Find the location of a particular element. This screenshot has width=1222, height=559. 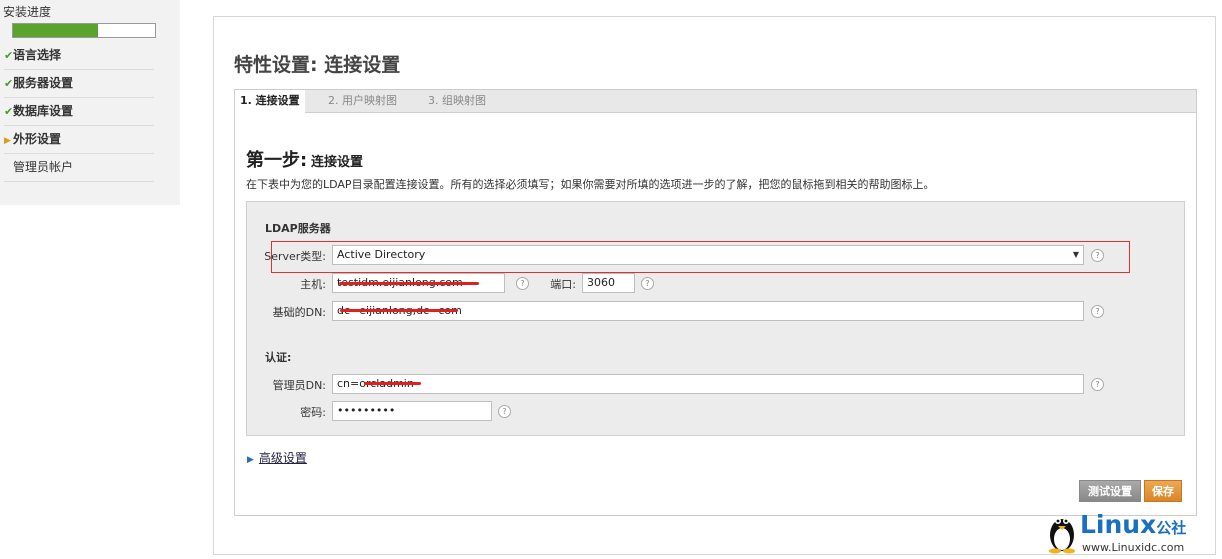

step-list: ✔语言选择 ✔服务器设置 ✔数据库设置 ▶ 外形设置 管理员帐户 is located at coordinates (79, 112).